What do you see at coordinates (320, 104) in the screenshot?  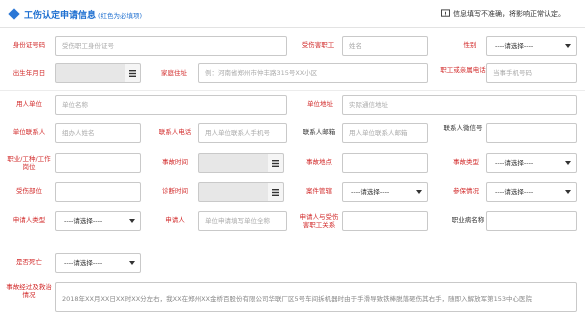 I see `employer-address-label: 单位地址` at bounding box center [320, 104].